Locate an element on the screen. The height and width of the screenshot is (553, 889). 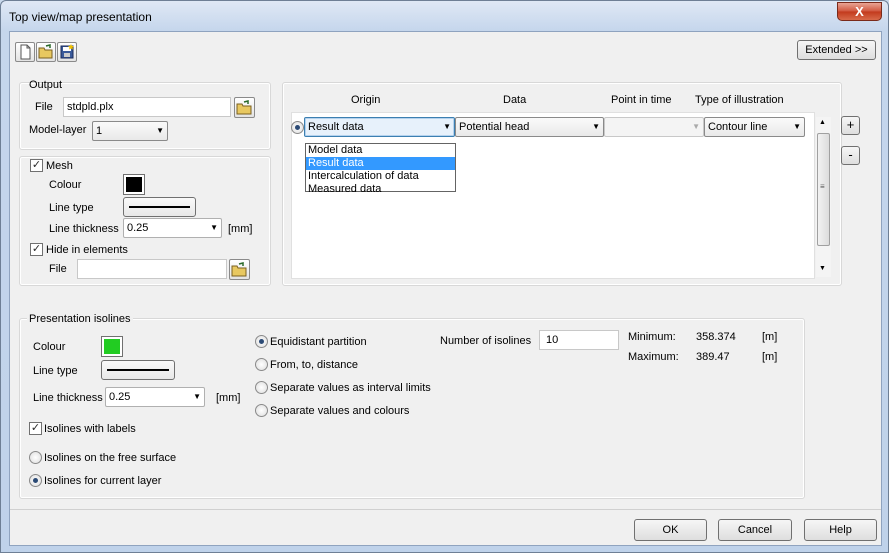
isolines-colour-button is located at coordinates (112, 346).